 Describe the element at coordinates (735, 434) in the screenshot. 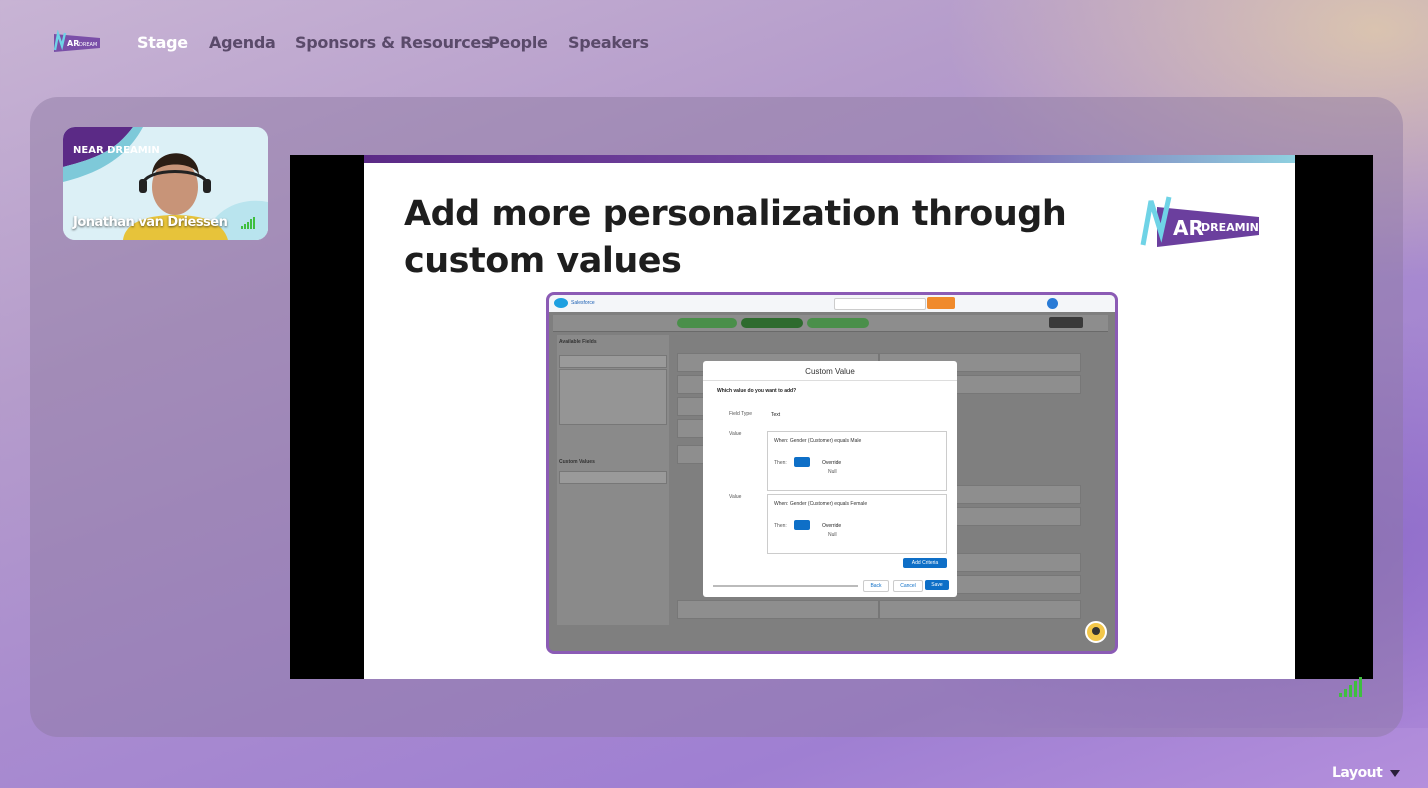

I see `value-label-1: Value` at that location.